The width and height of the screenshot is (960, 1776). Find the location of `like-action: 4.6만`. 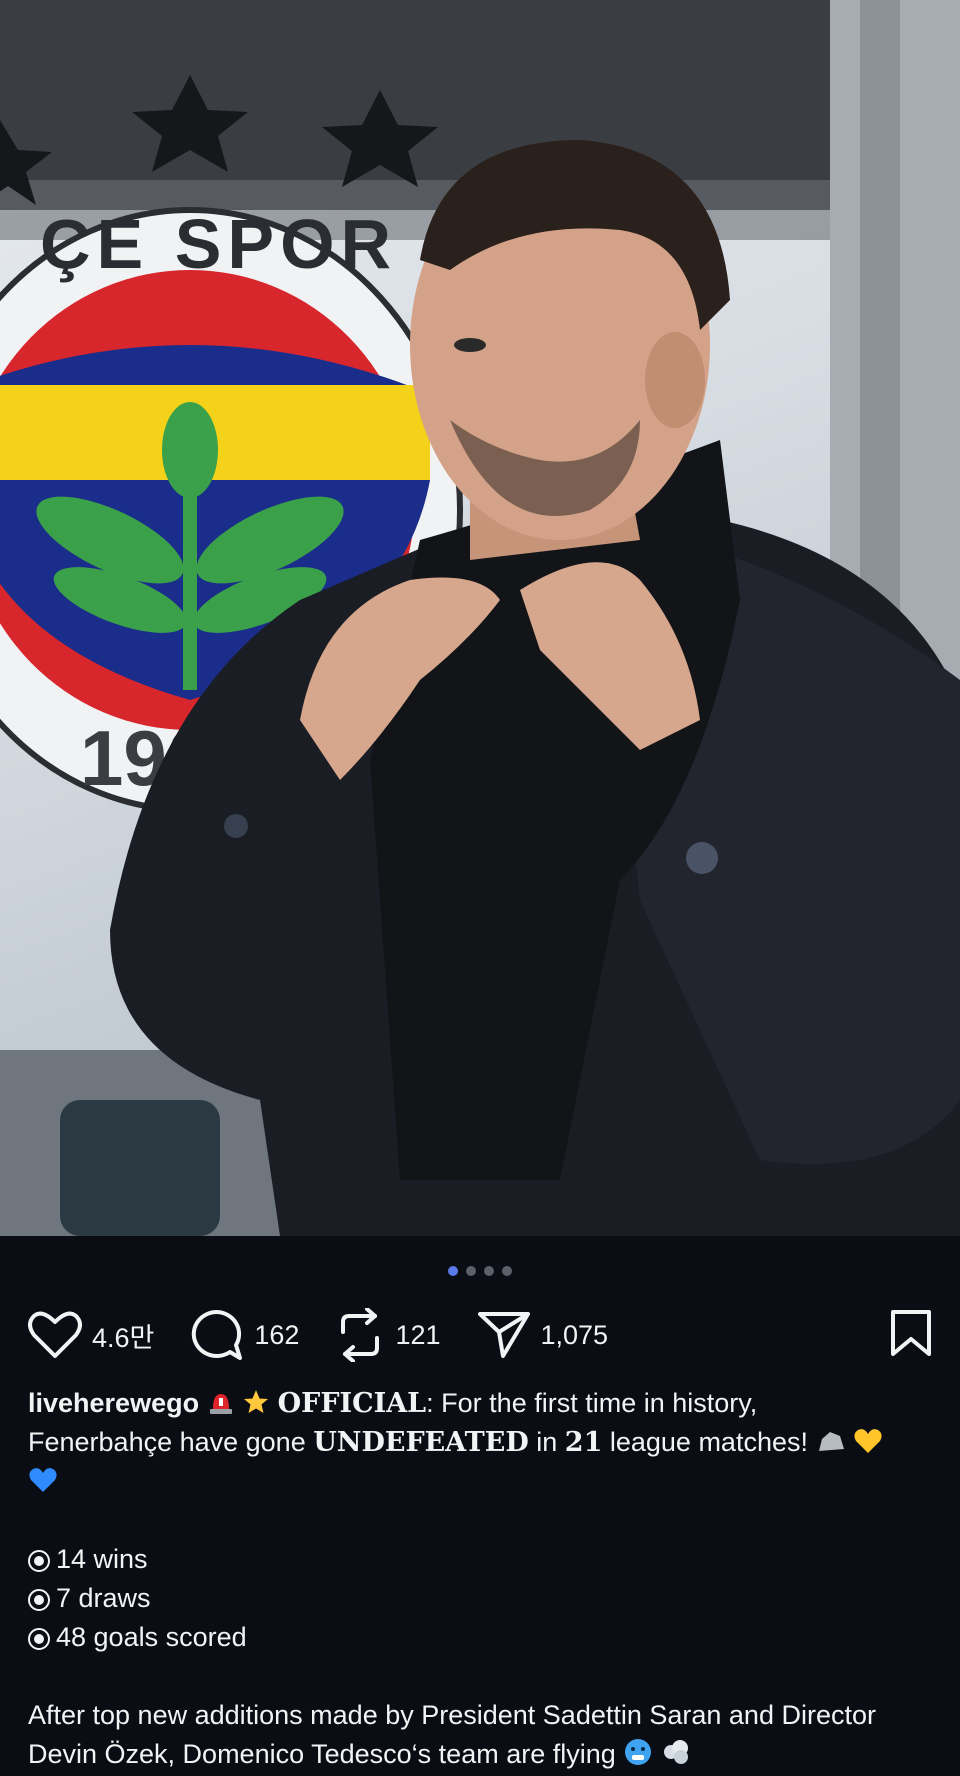

like-action: 4.6만 is located at coordinates (91, 1335).